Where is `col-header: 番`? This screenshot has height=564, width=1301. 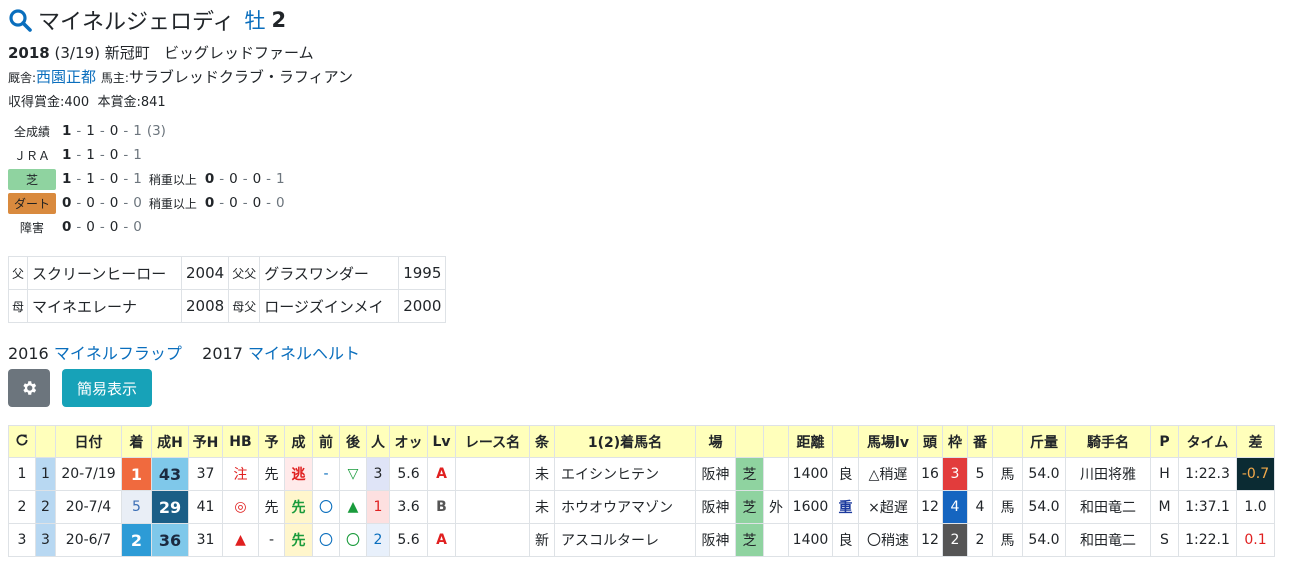 col-header: 番 is located at coordinates (980, 441).